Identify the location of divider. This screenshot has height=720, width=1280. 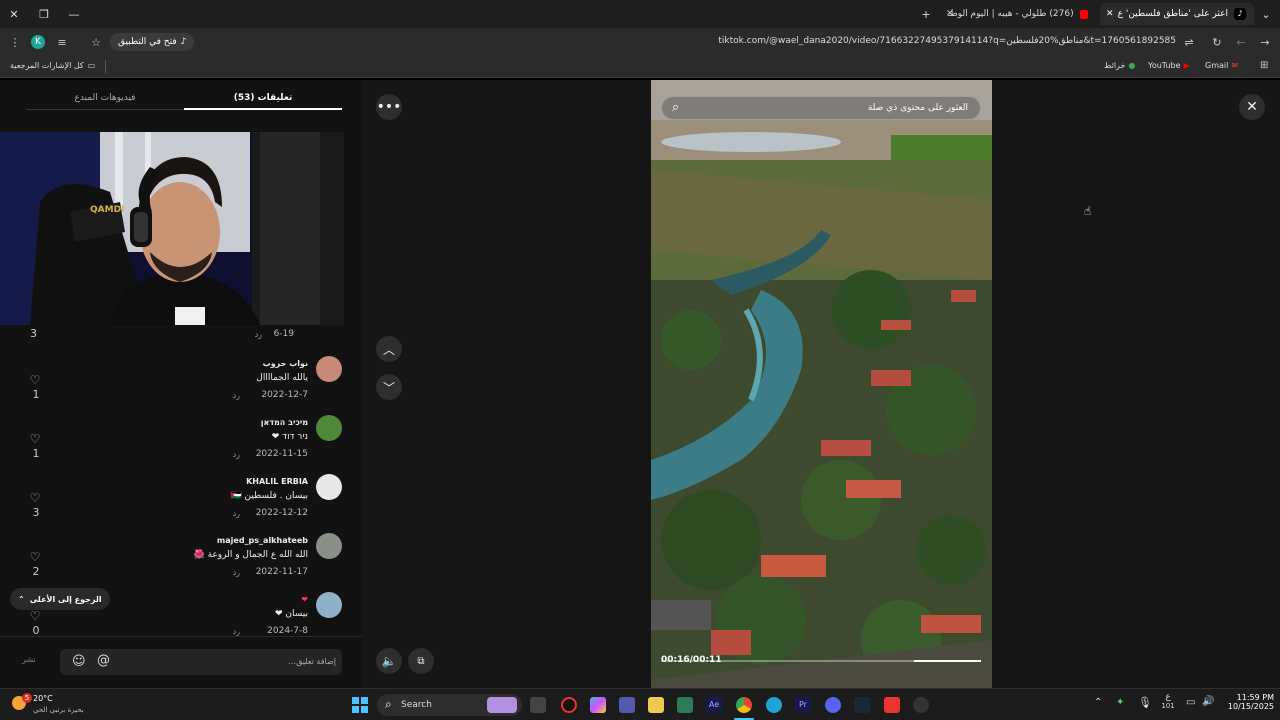
(105, 66).